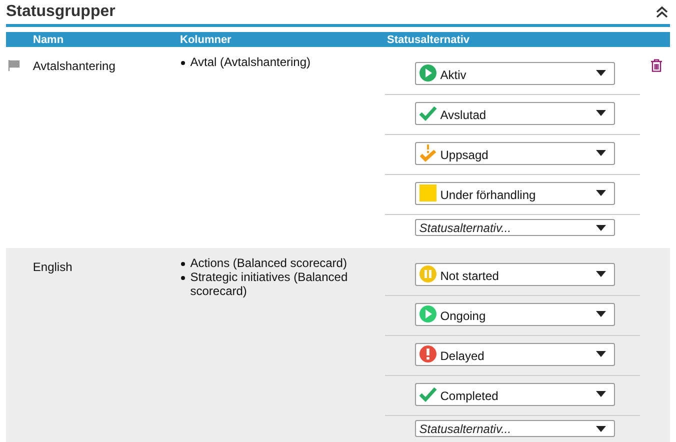 The width and height of the screenshot is (676, 442). I want to click on status-dropdown: Avslutad, so click(515, 113).